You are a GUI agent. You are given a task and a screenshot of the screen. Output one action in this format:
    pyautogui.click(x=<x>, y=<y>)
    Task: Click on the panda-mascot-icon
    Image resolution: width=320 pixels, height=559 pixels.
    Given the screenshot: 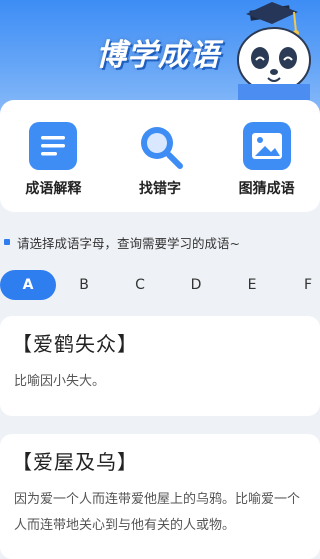 What is the action you would take?
    pyautogui.click(x=274, y=51)
    